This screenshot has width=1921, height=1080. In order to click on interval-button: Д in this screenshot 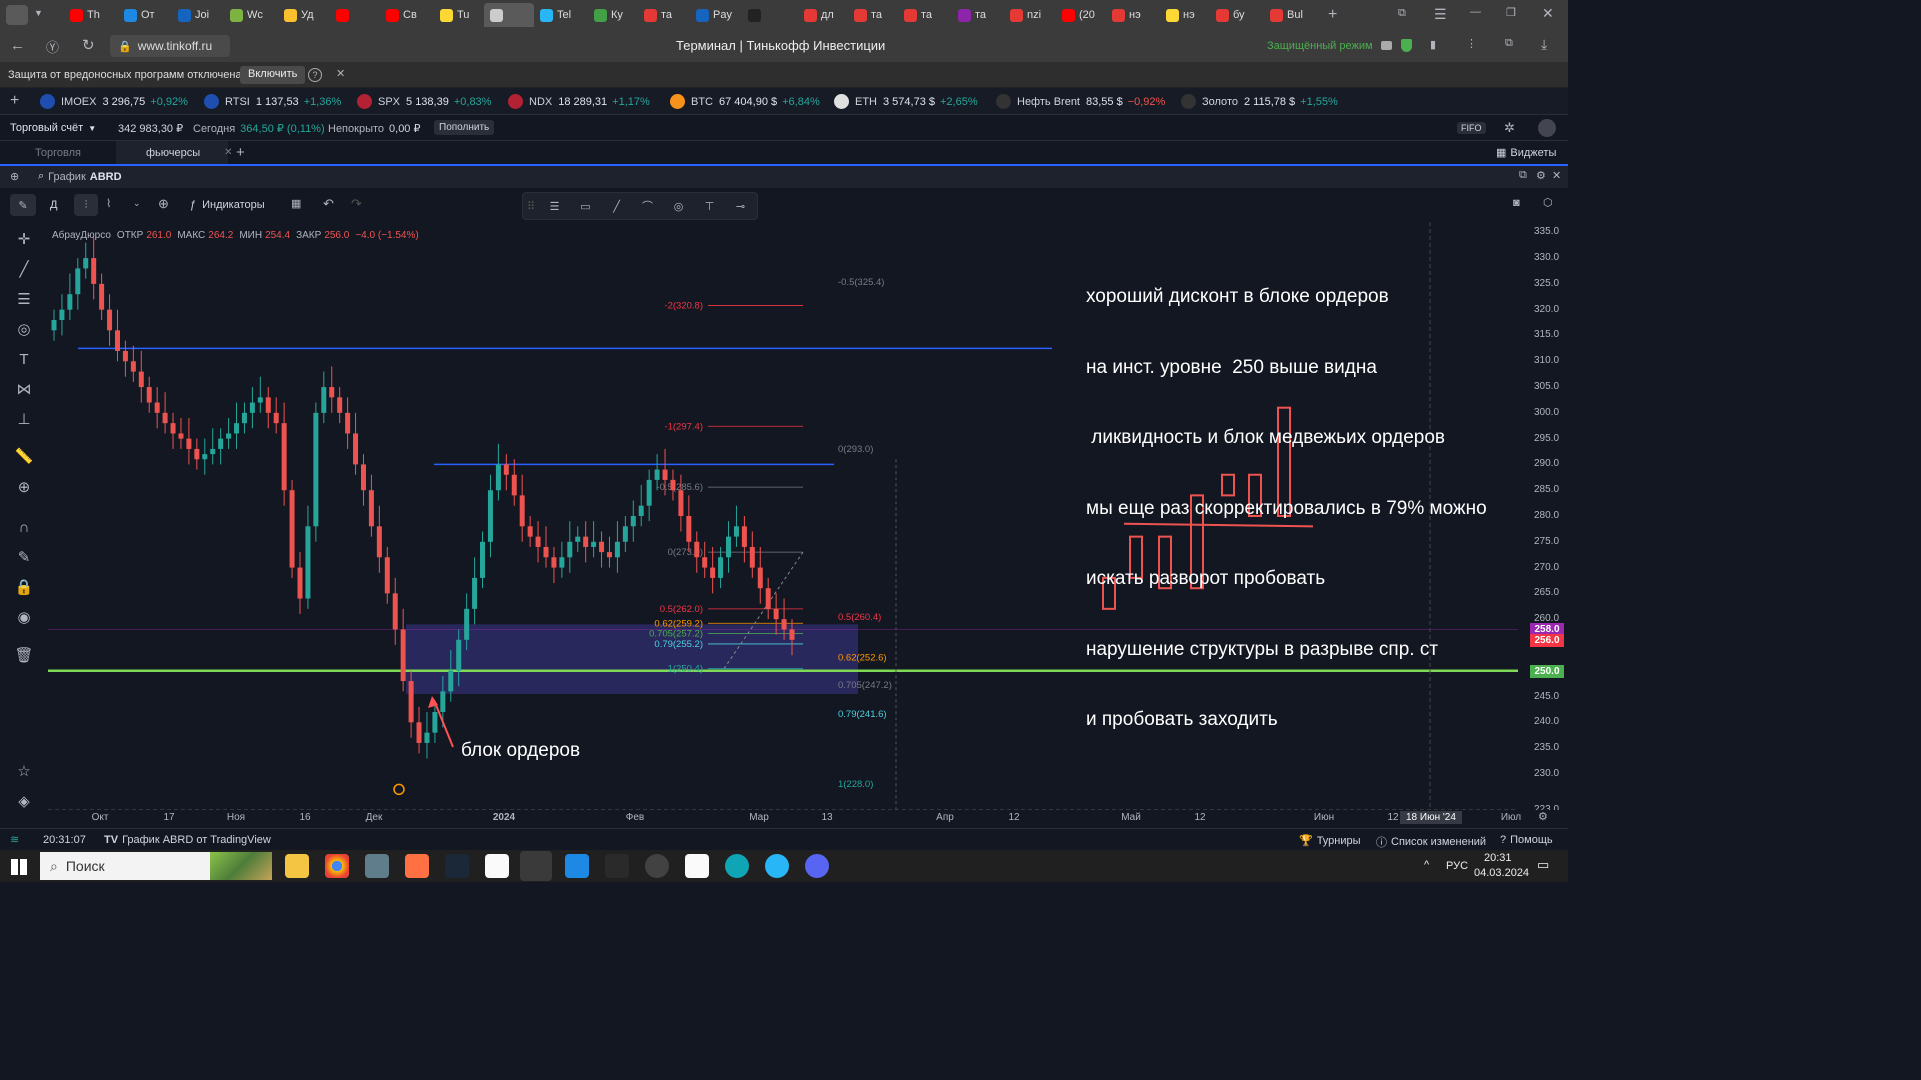, I will do `click(53, 205)`.